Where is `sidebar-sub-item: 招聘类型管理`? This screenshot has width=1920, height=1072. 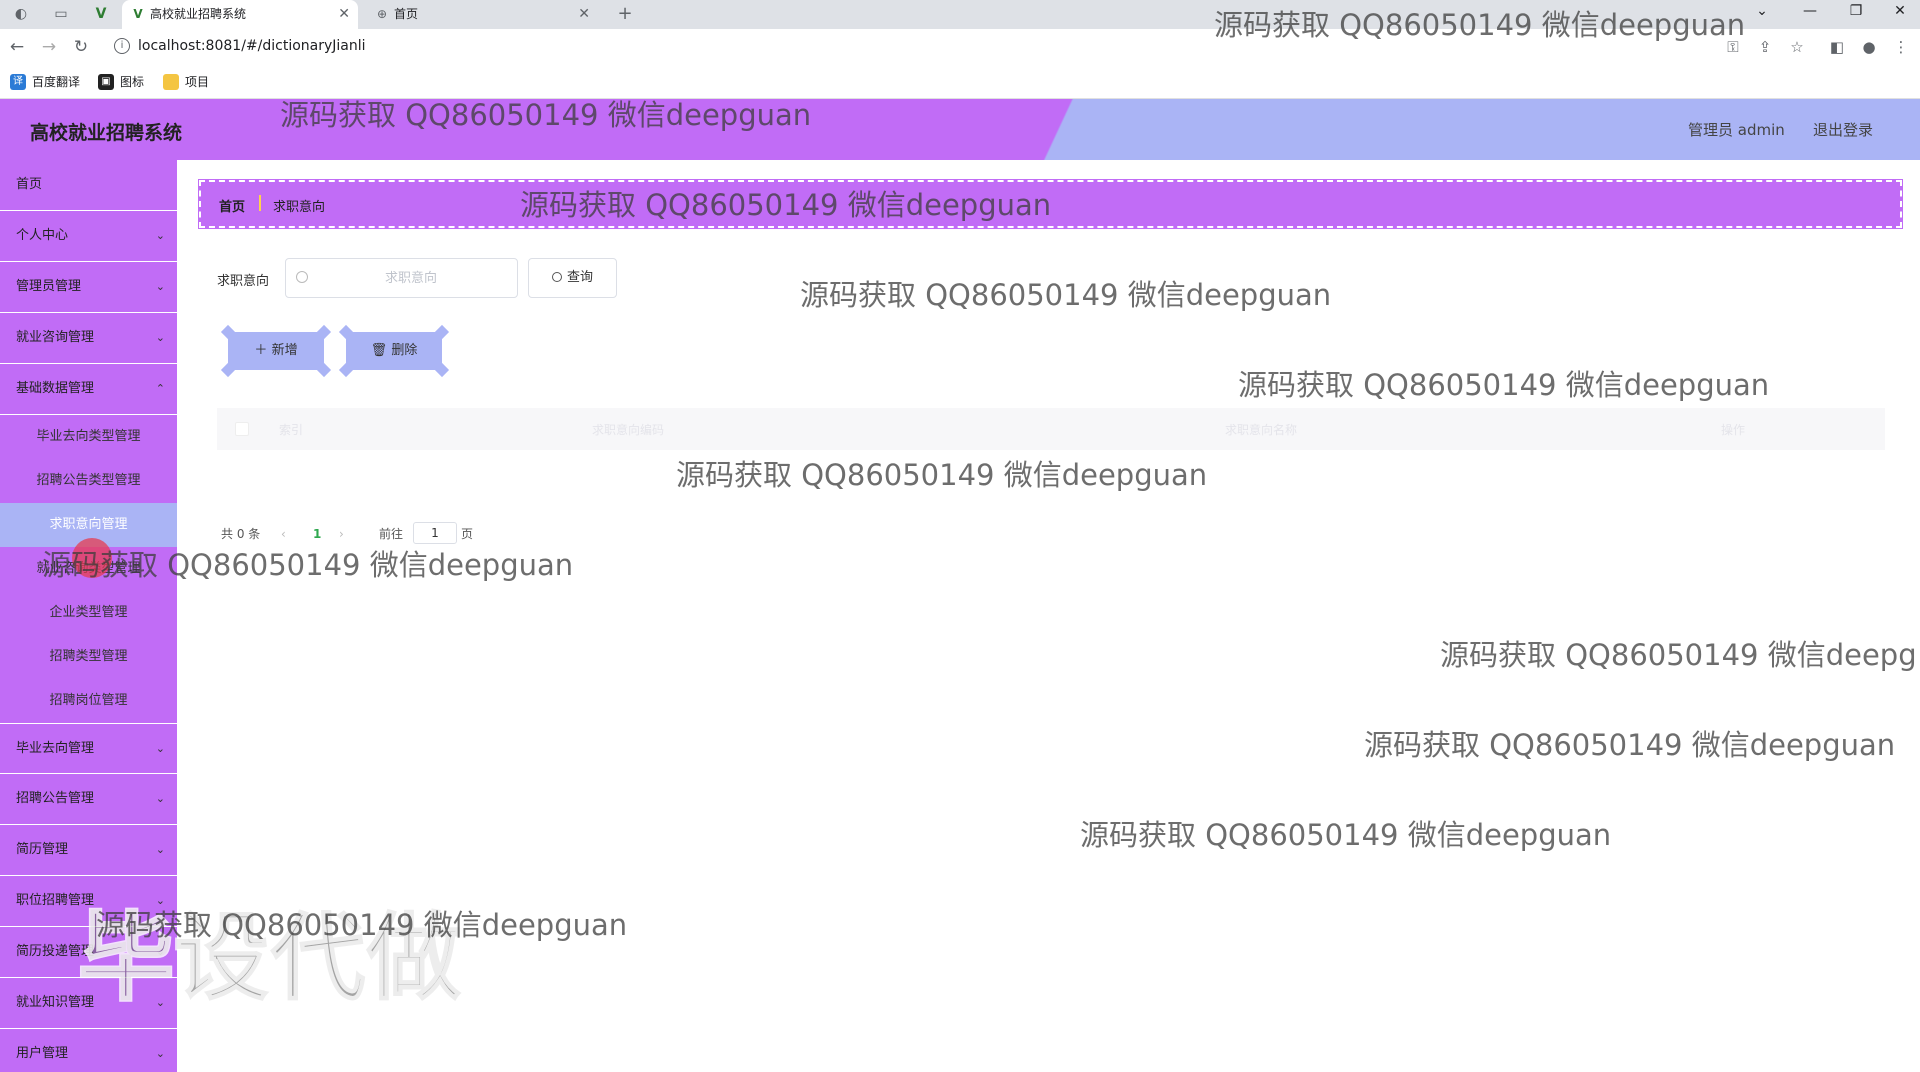
sidebar-sub-item: 招聘类型管理 is located at coordinates (88, 657).